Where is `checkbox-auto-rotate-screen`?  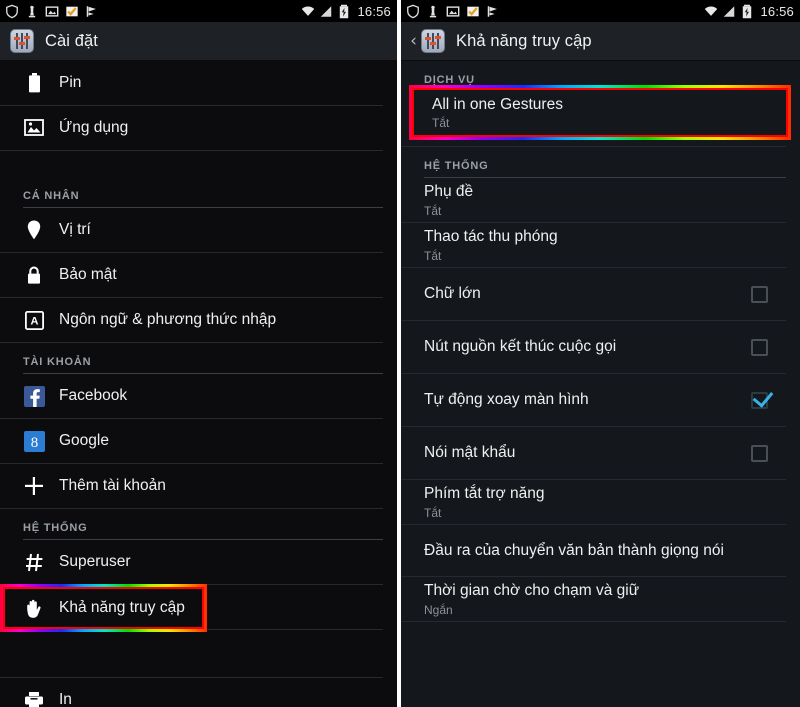
checkbox-auto-rotate-screen is located at coordinates (759, 400).